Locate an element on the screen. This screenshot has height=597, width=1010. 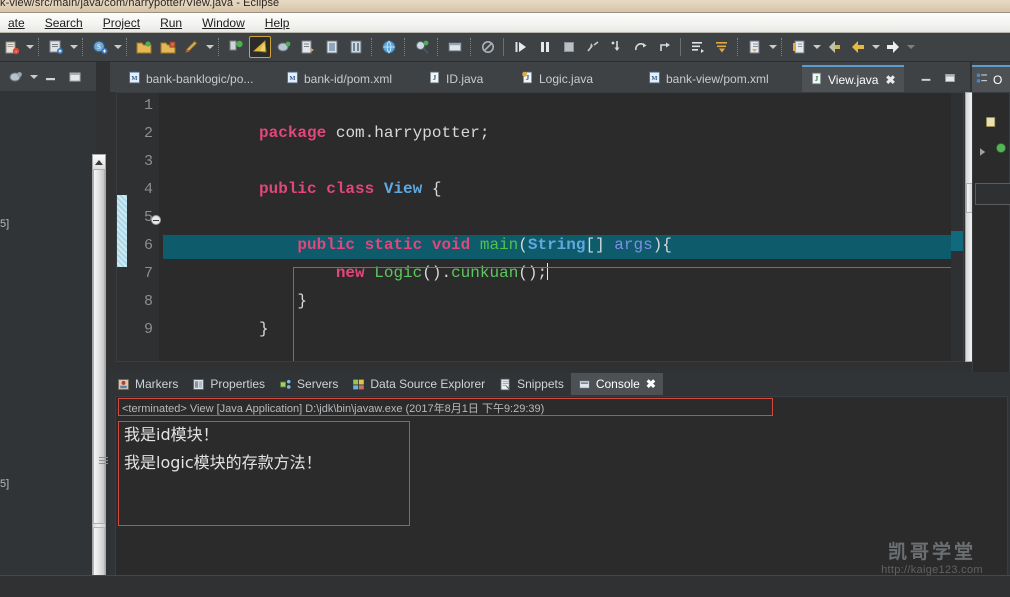
bottom-tab-markers: Markers is located at coordinates (147, 384).